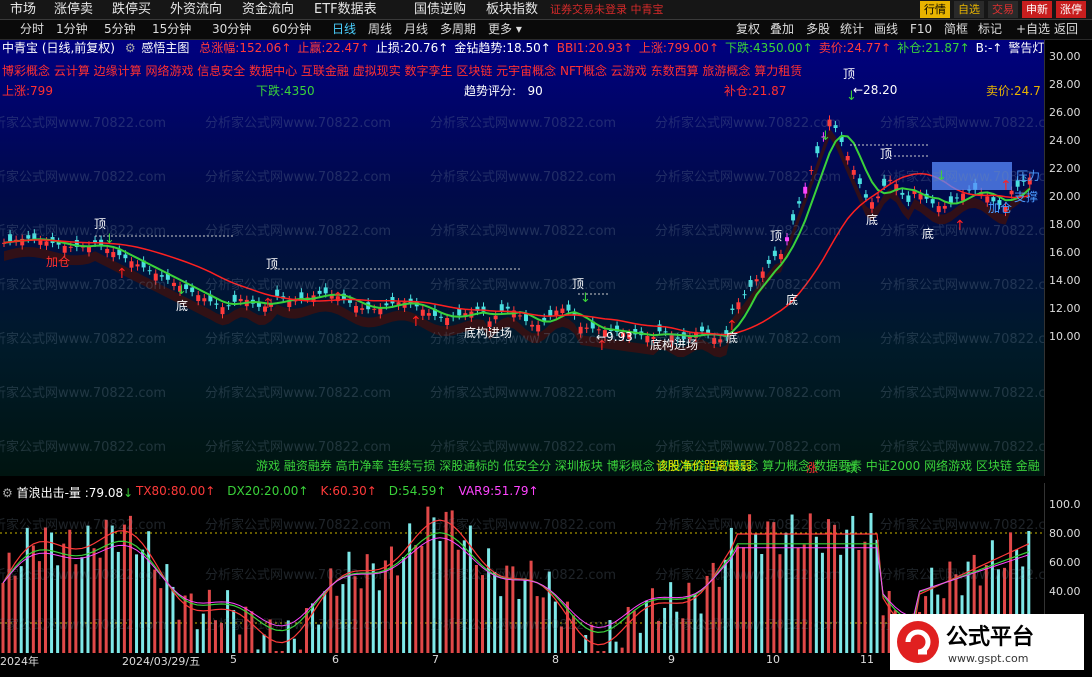  Describe the element at coordinates (886, 29) in the screenshot. I see `toolbar-btn-4: 画线` at that location.